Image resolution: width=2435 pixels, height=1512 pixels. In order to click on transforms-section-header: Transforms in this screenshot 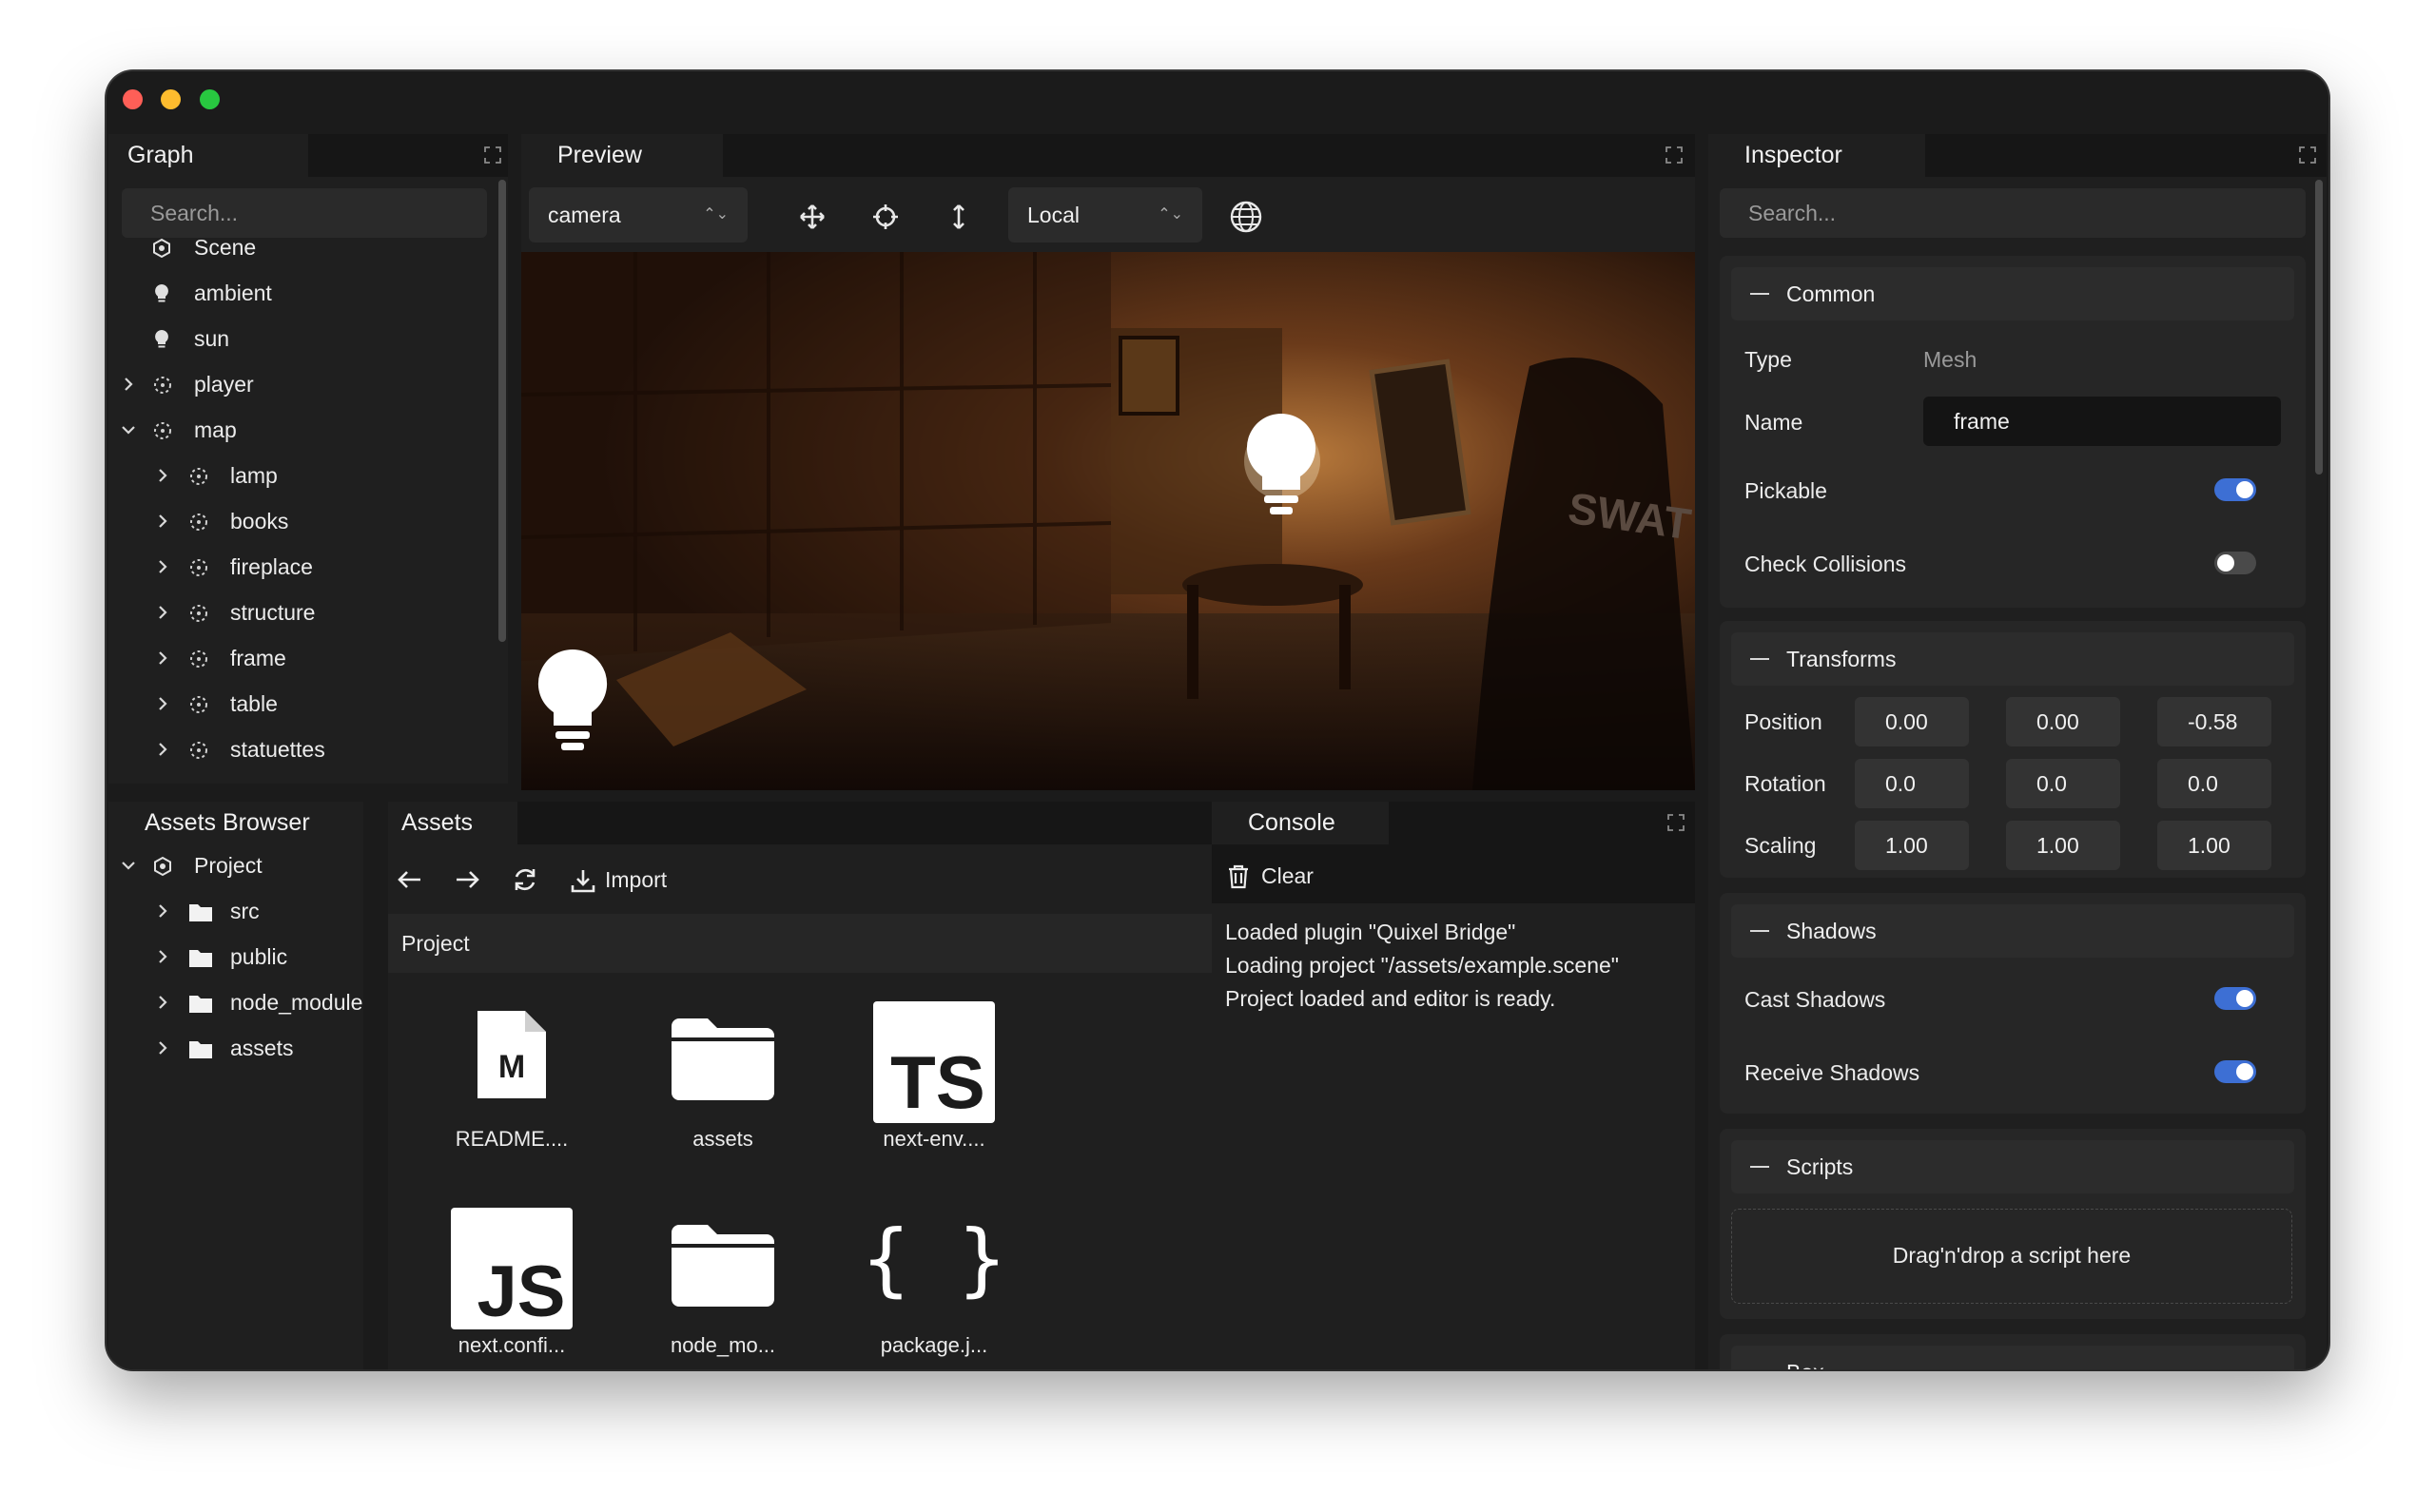, I will do `click(2013, 659)`.